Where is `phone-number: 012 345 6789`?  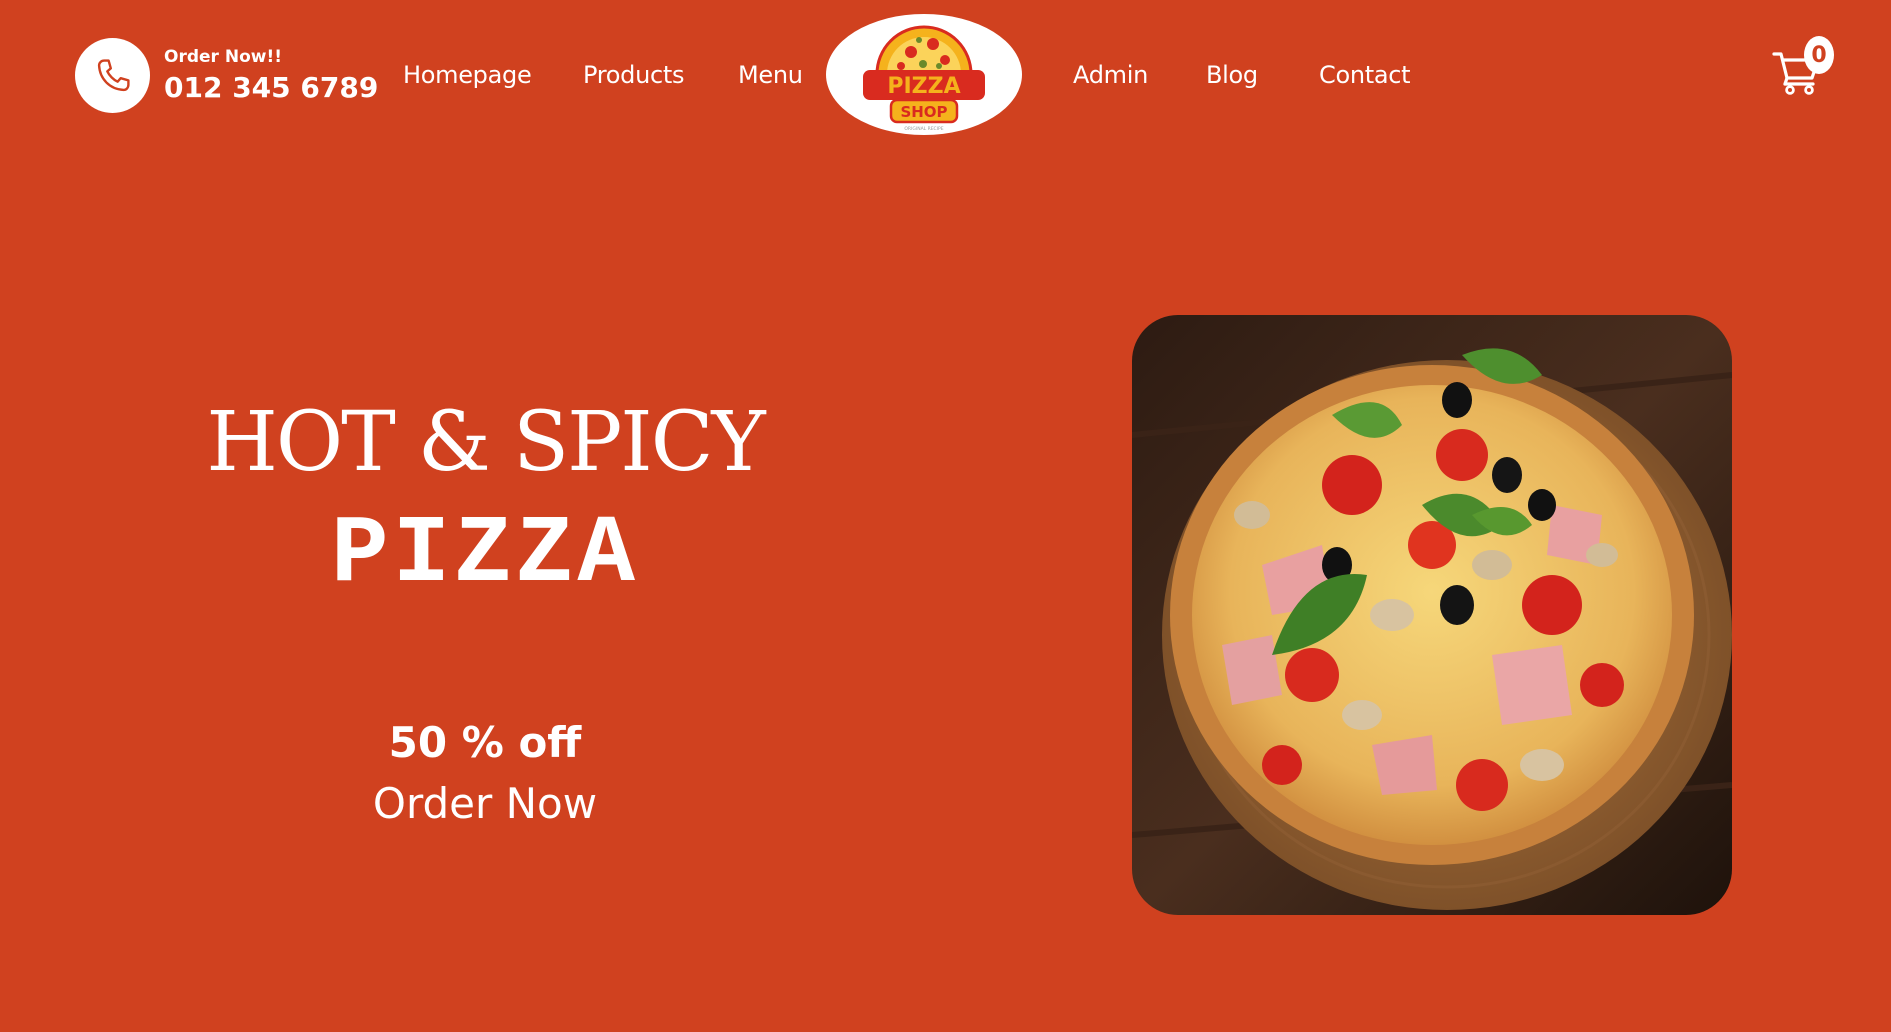
phone-number: 012 345 6789 is located at coordinates (271, 88).